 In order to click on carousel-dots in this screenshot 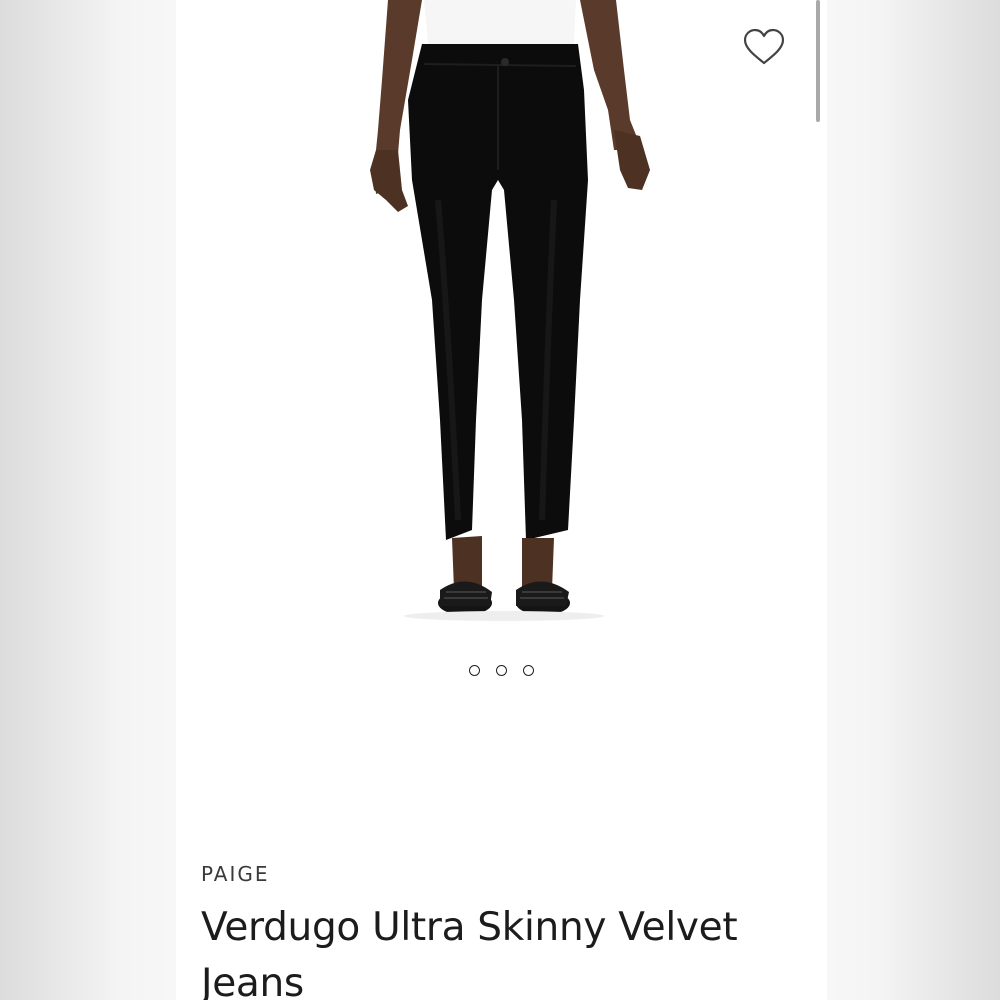, I will do `click(501, 670)`.